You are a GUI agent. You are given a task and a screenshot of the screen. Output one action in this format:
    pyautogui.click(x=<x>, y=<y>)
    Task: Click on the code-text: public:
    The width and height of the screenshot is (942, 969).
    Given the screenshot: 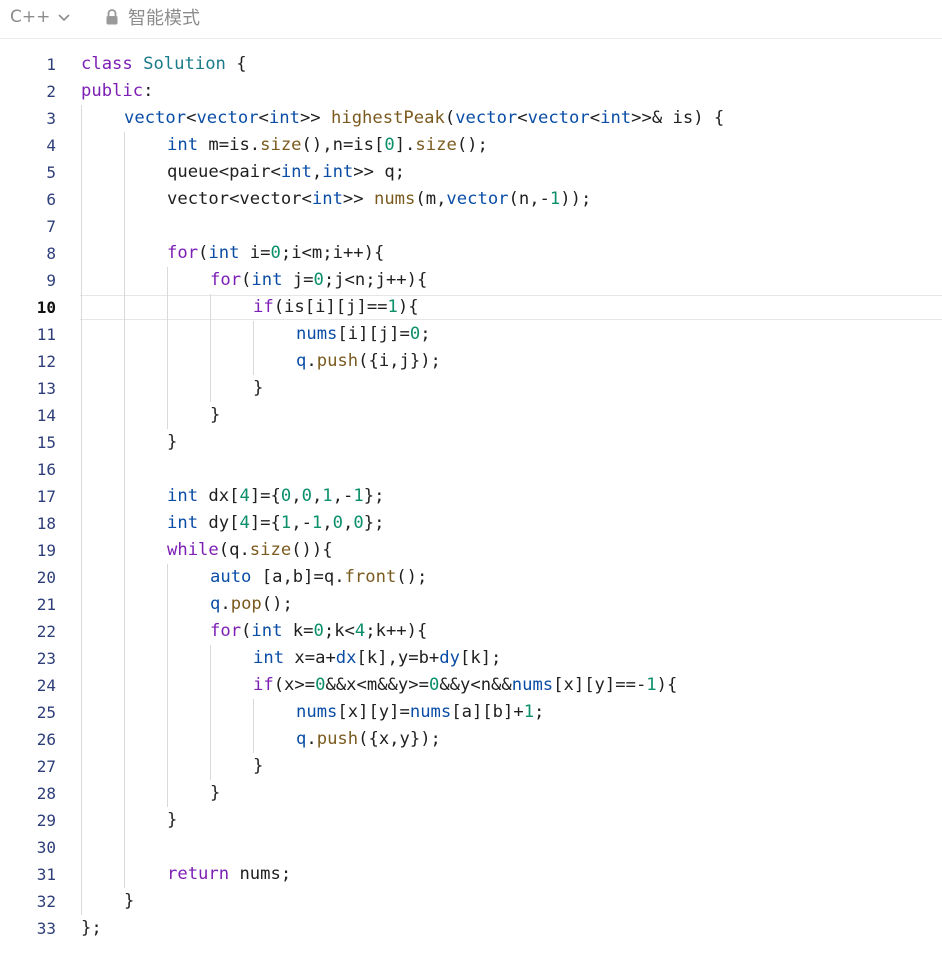 What is the action you would take?
    pyautogui.click(x=117, y=91)
    